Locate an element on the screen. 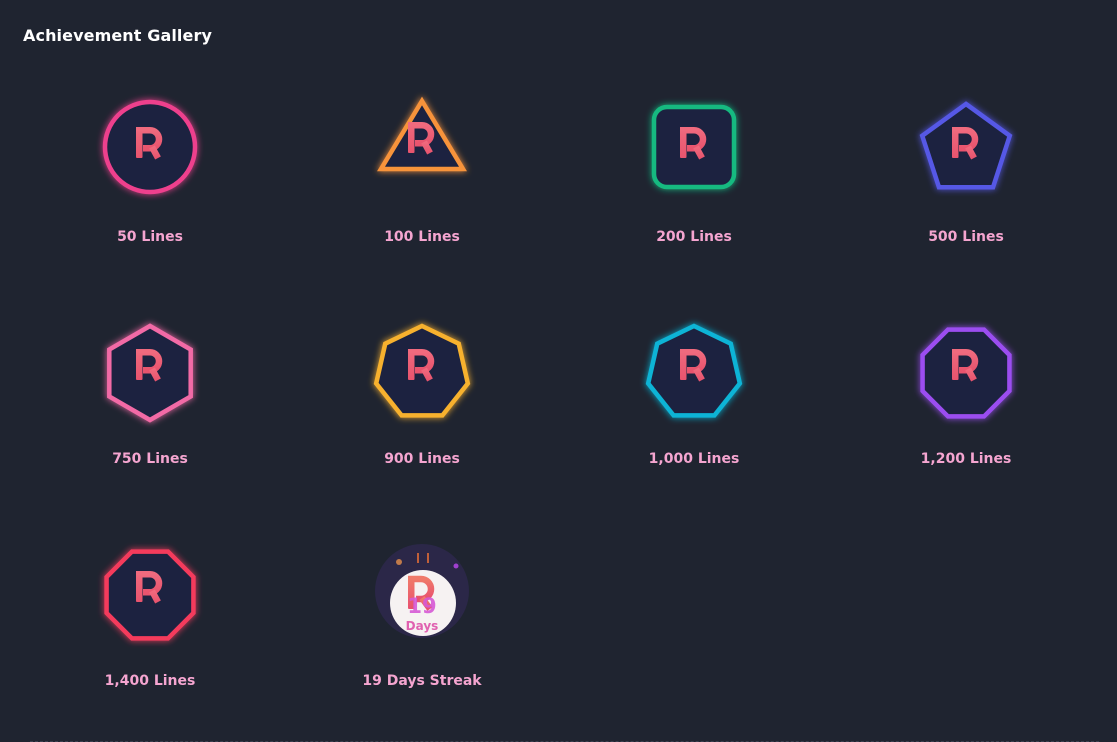 The width and height of the screenshot is (1117, 742). streak-badge: 19 Days is located at coordinates (422, 591).